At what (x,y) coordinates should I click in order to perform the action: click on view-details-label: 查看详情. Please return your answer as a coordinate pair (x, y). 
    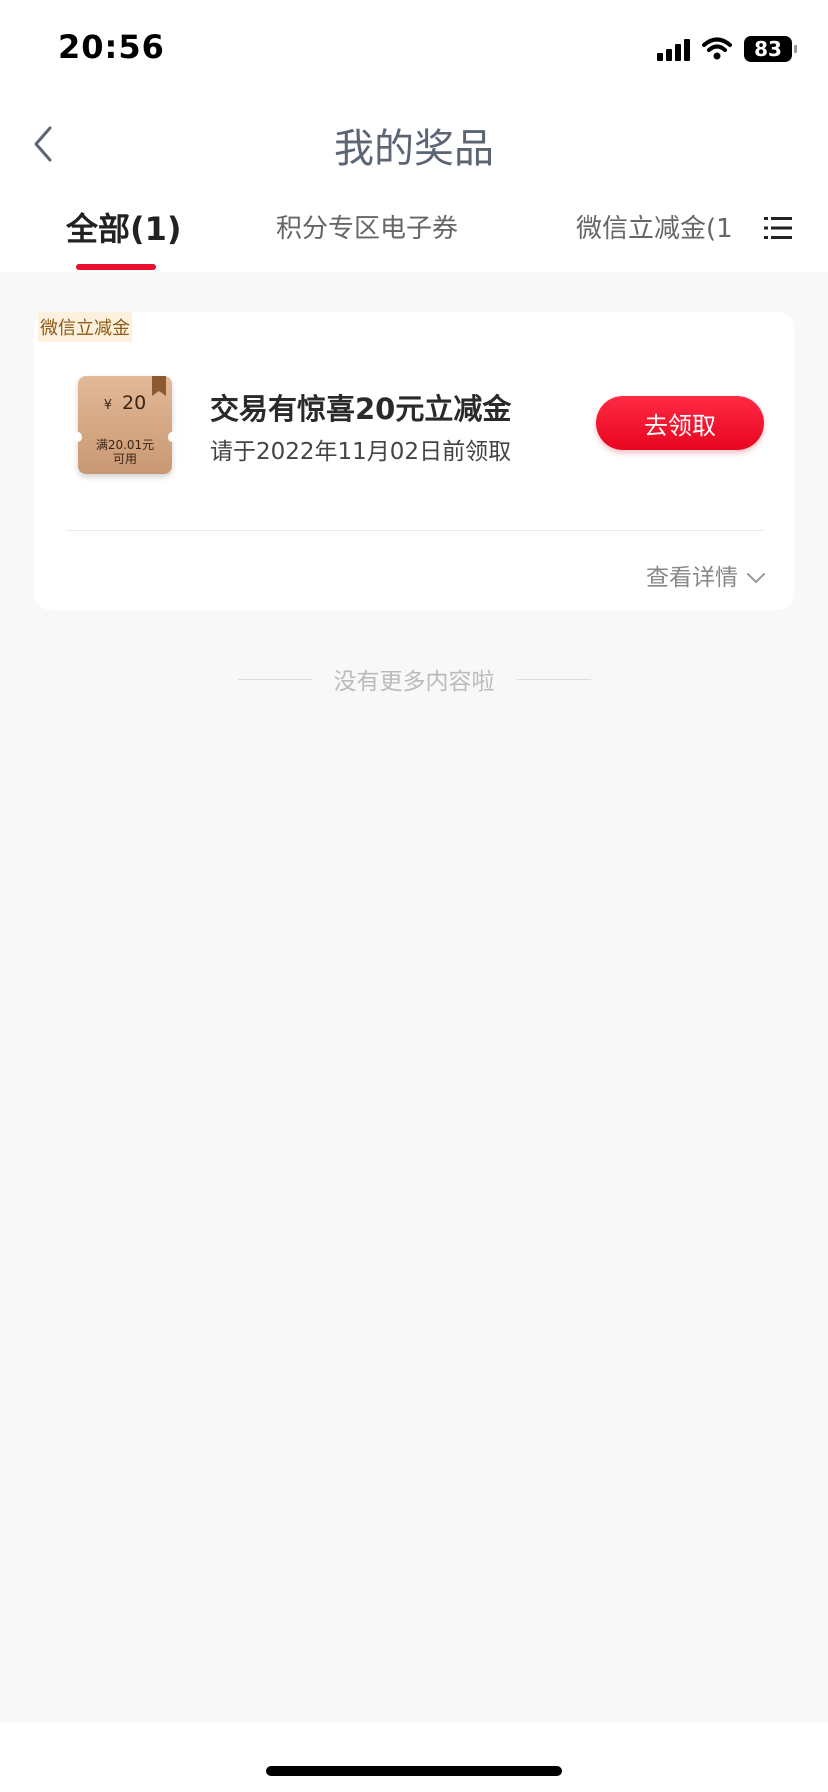
    Looking at the image, I should click on (692, 578).